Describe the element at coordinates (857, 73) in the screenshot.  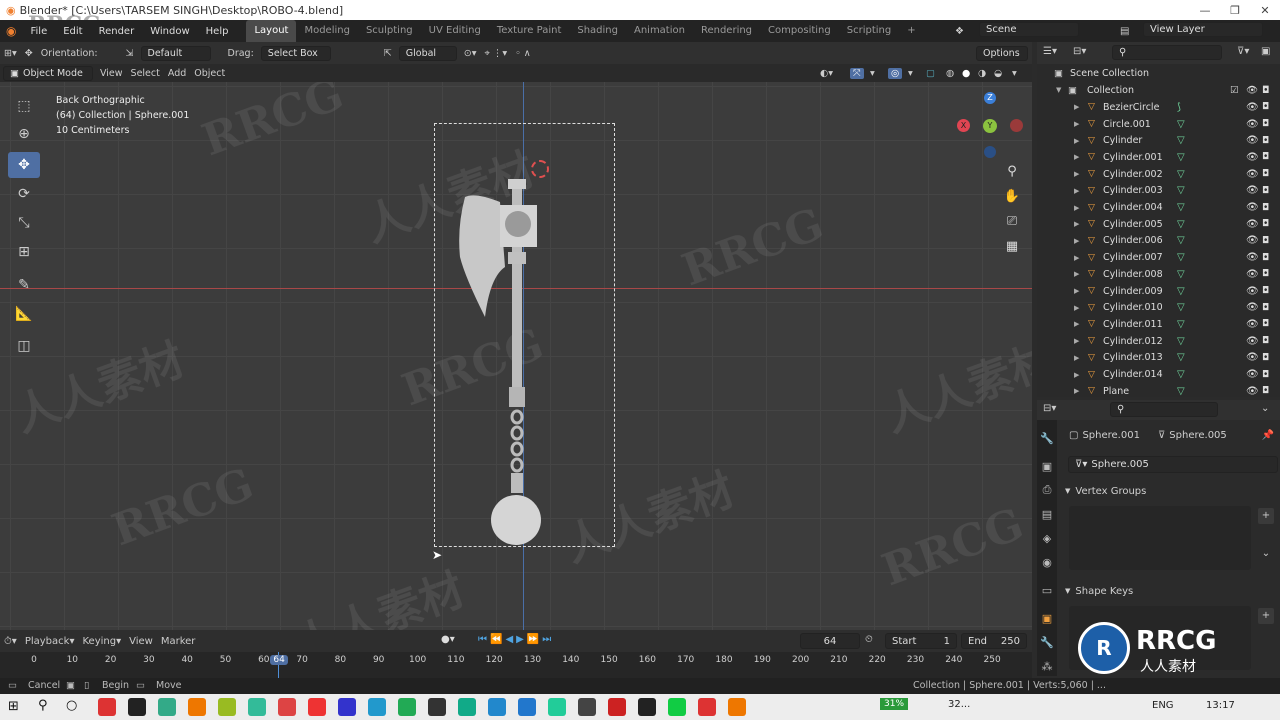
I see `gizmo-toggle-icon: ⤧` at that location.